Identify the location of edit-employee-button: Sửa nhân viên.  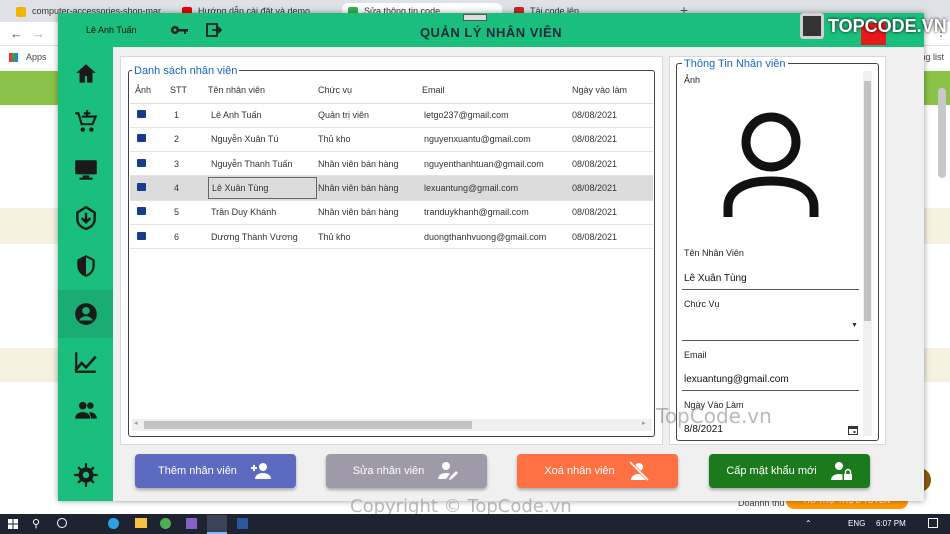
(406, 471).